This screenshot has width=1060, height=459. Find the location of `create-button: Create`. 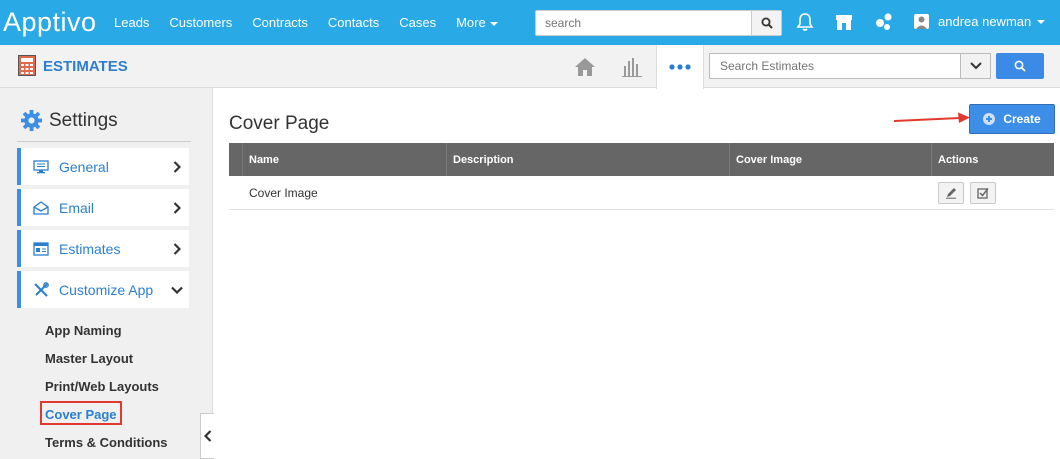

create-button: Create is located at coordinates (1012, 119).